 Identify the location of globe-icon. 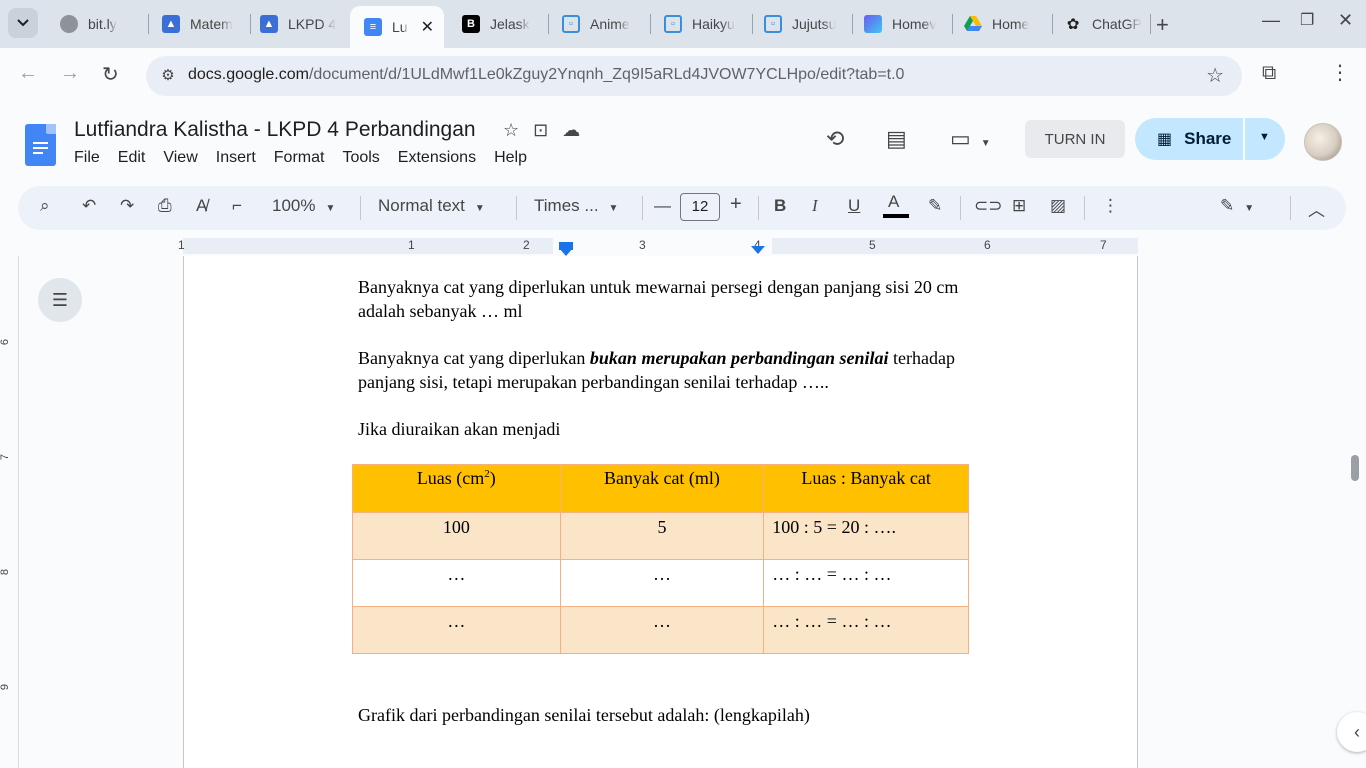
(69, 24).